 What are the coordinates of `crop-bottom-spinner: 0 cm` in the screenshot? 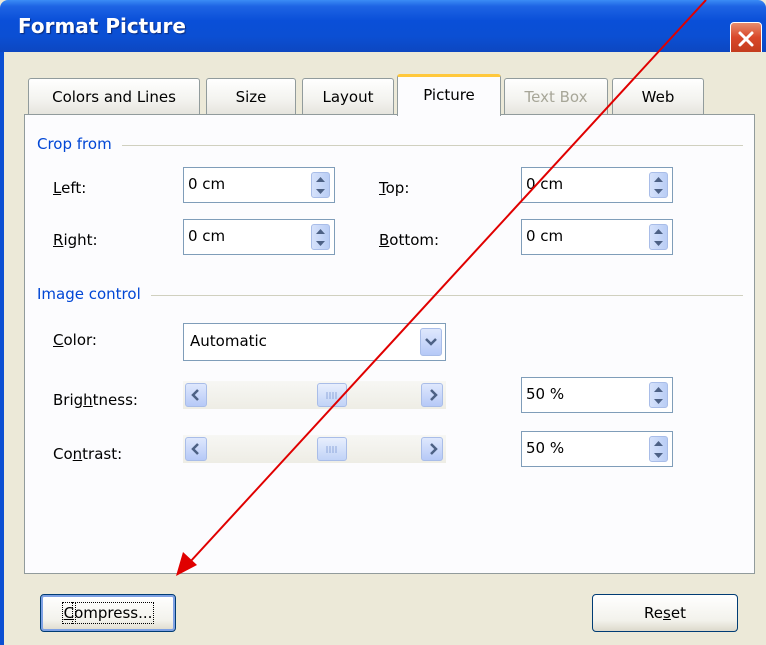 It's located at (597, 237).